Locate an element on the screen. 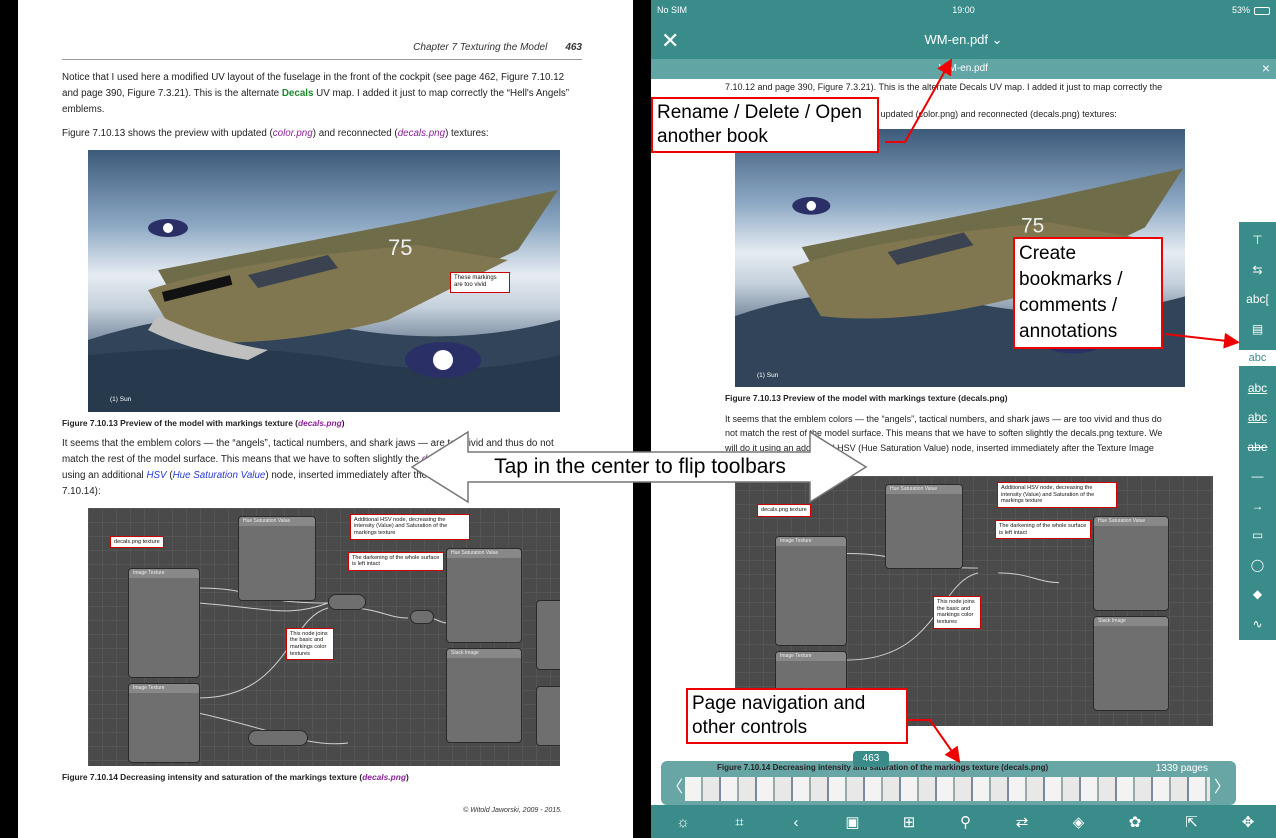 The width and height of the screenshot is (1276, 838). rectangle-icon: ▭ is located at coordinates (1257, 535).